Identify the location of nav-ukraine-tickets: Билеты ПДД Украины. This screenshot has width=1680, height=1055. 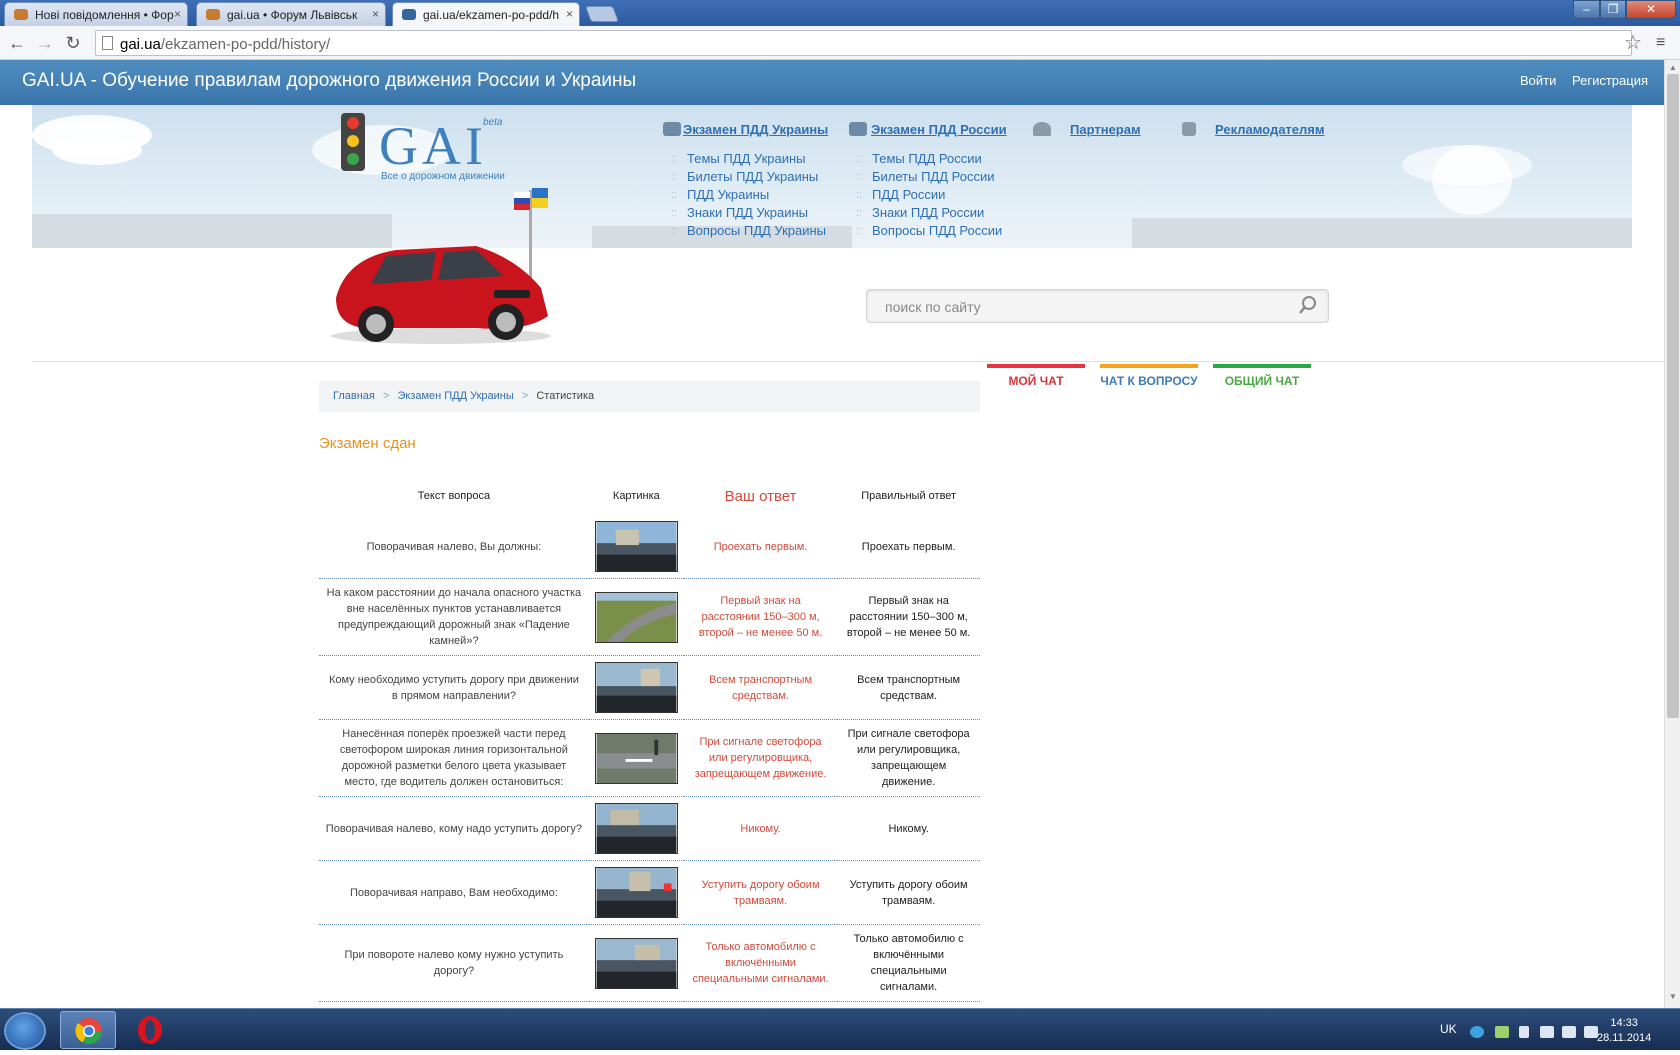
(748, 177).